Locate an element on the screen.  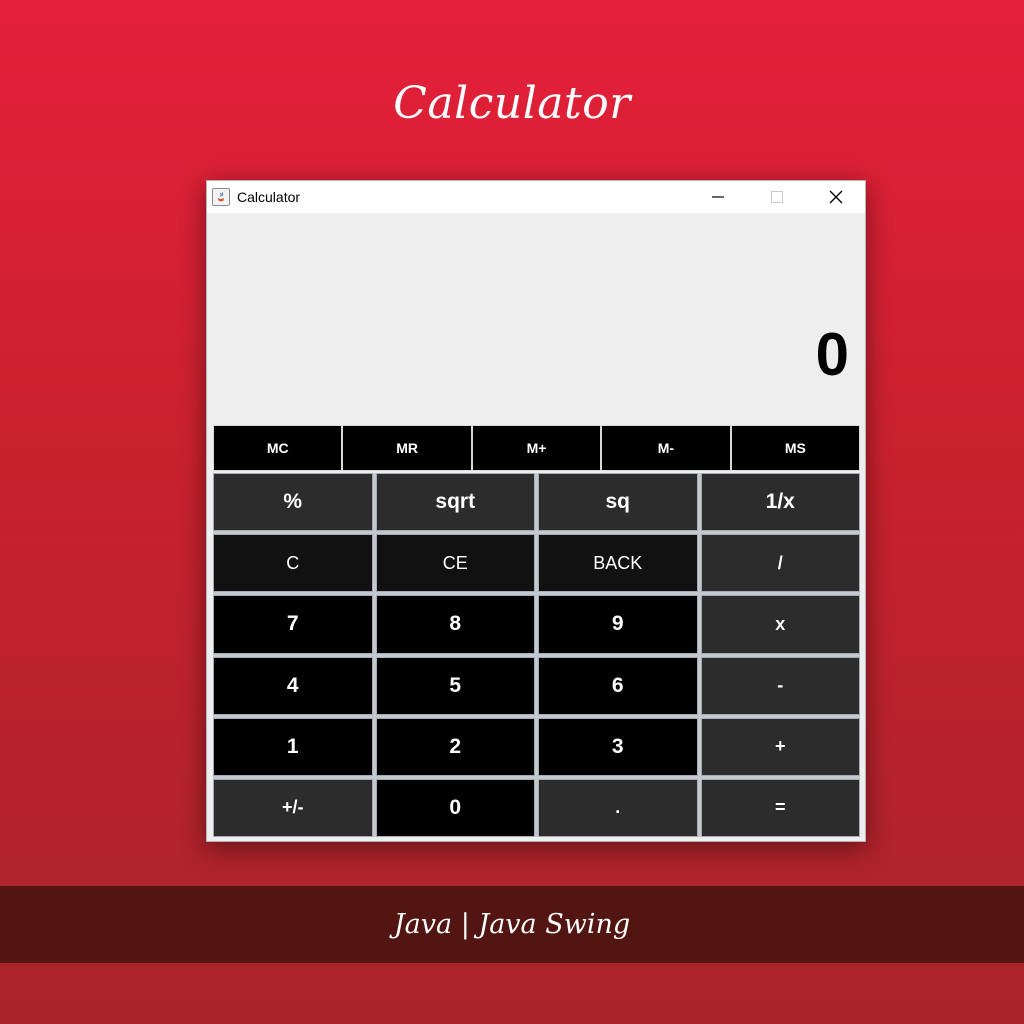
window-titlebar: Calculator is located at coordinates (536, 197).